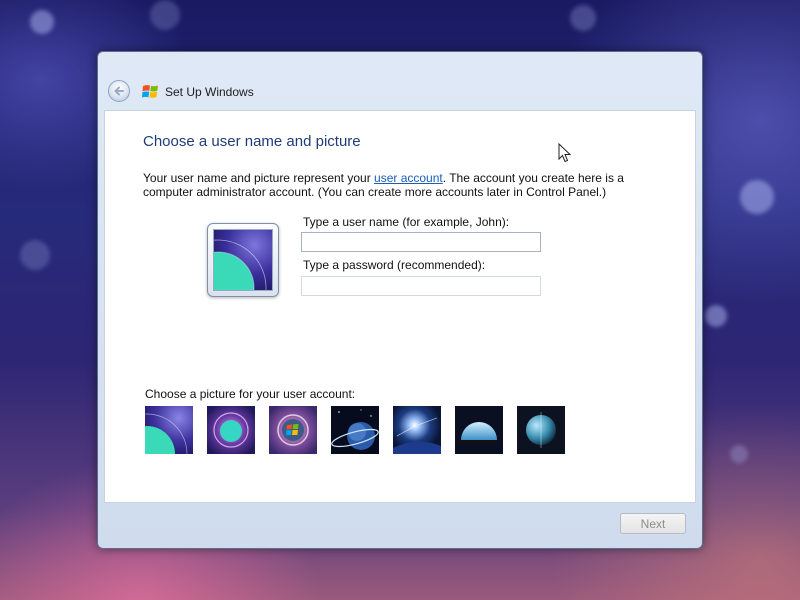 Image resolution: width=800 pixels, height=600 pixels. I want to click on planet-glow-picture, so click(231, 430).